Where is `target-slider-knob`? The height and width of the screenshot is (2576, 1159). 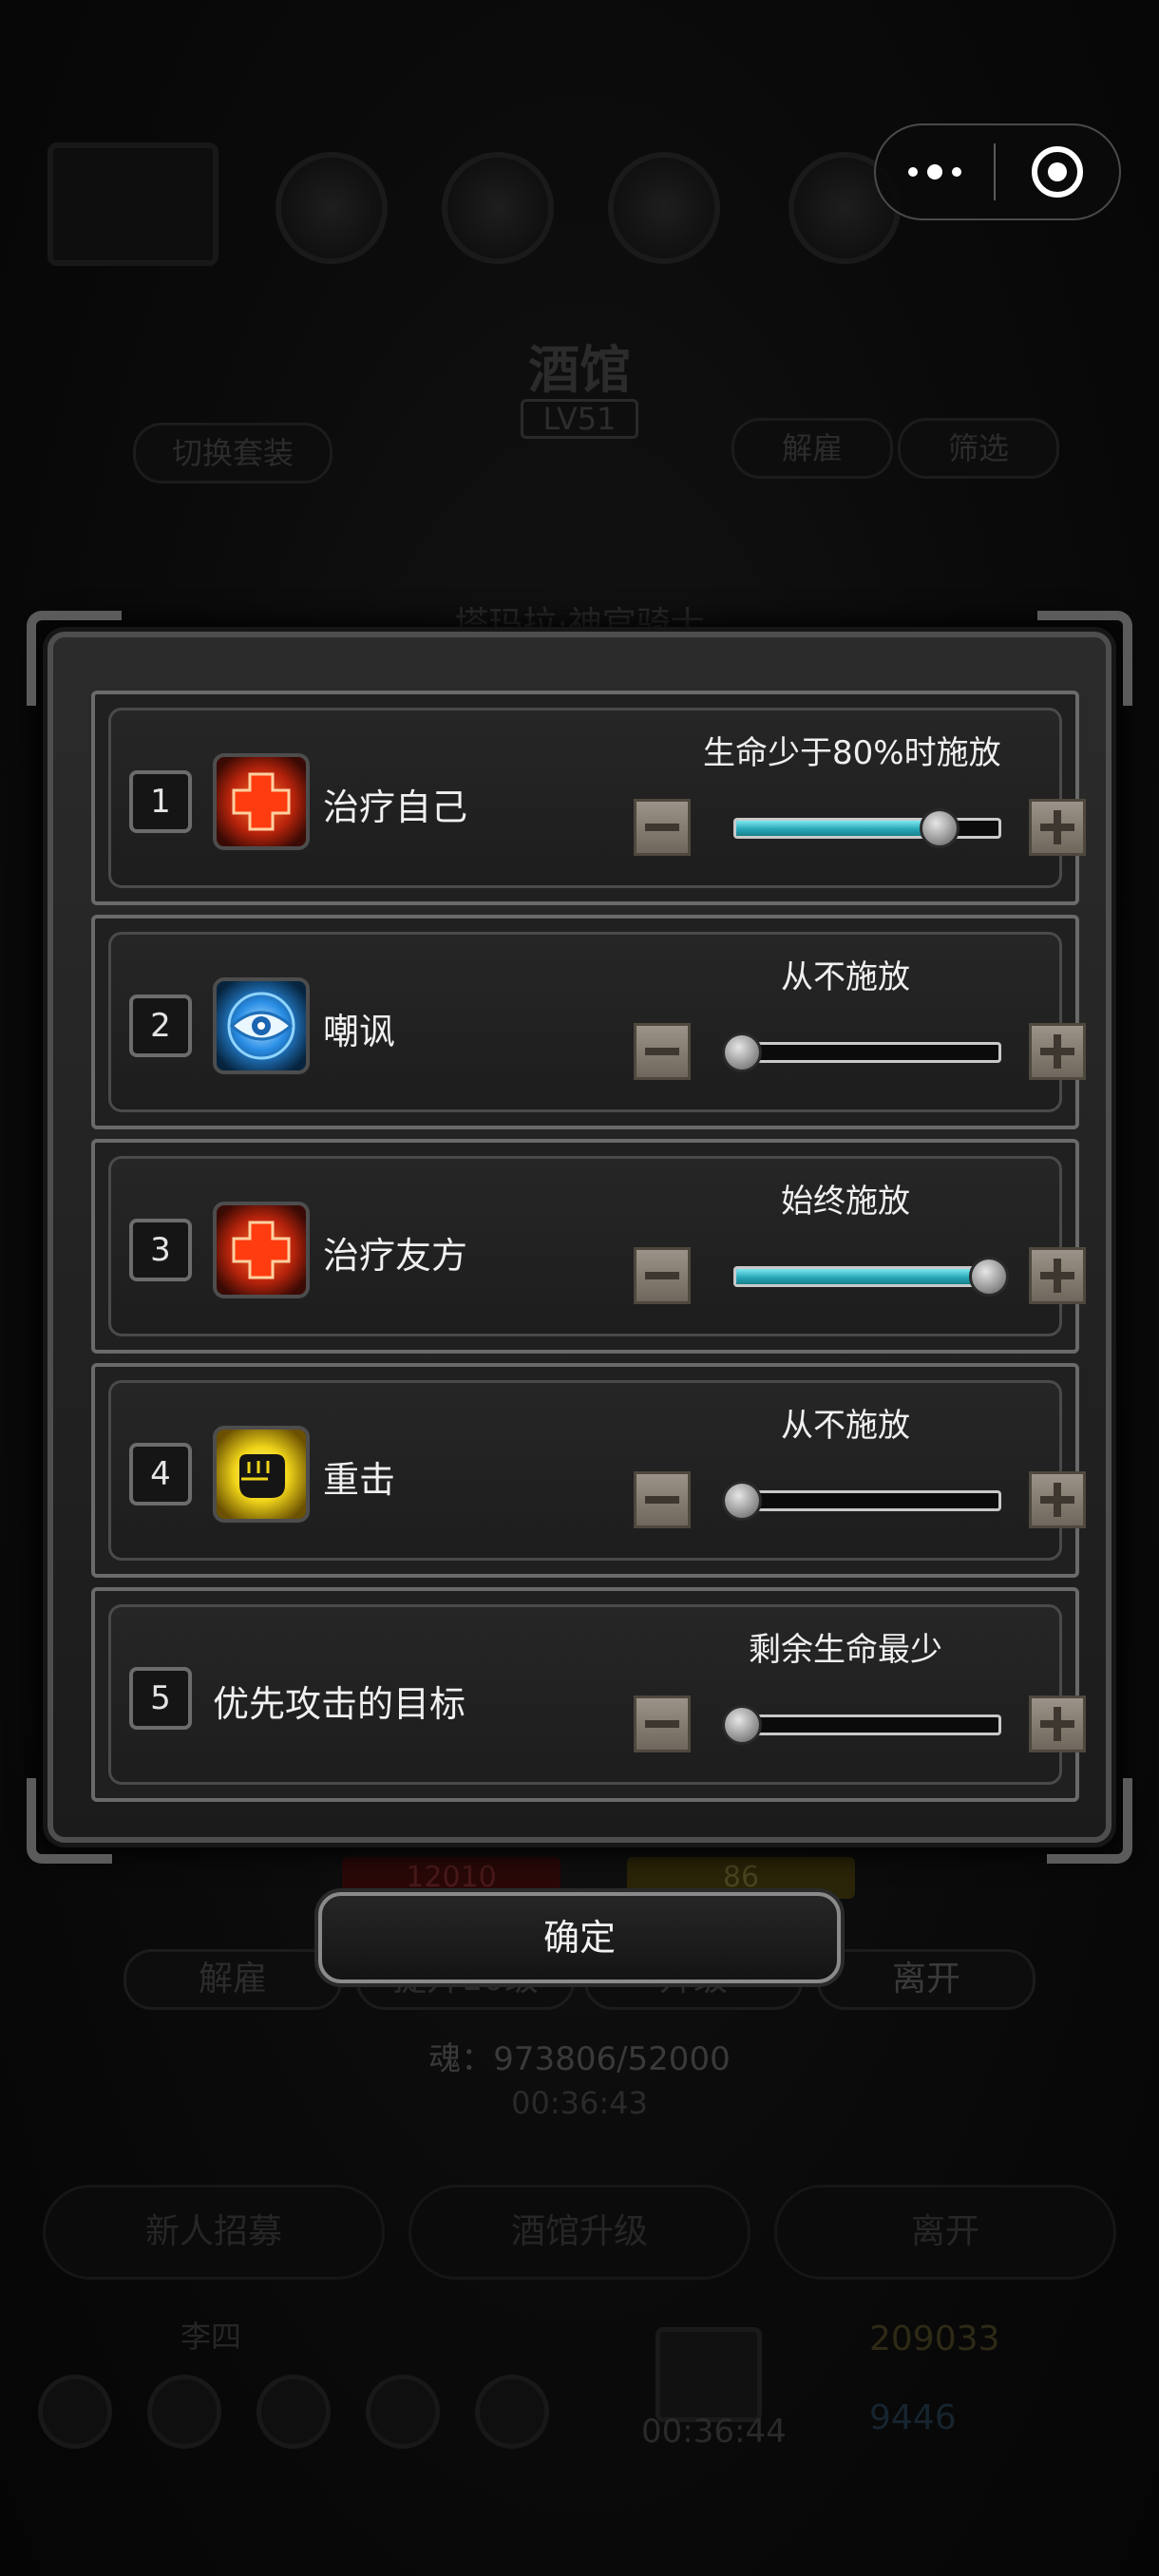
target-slider-knob is located at coordinates (742, 1725).